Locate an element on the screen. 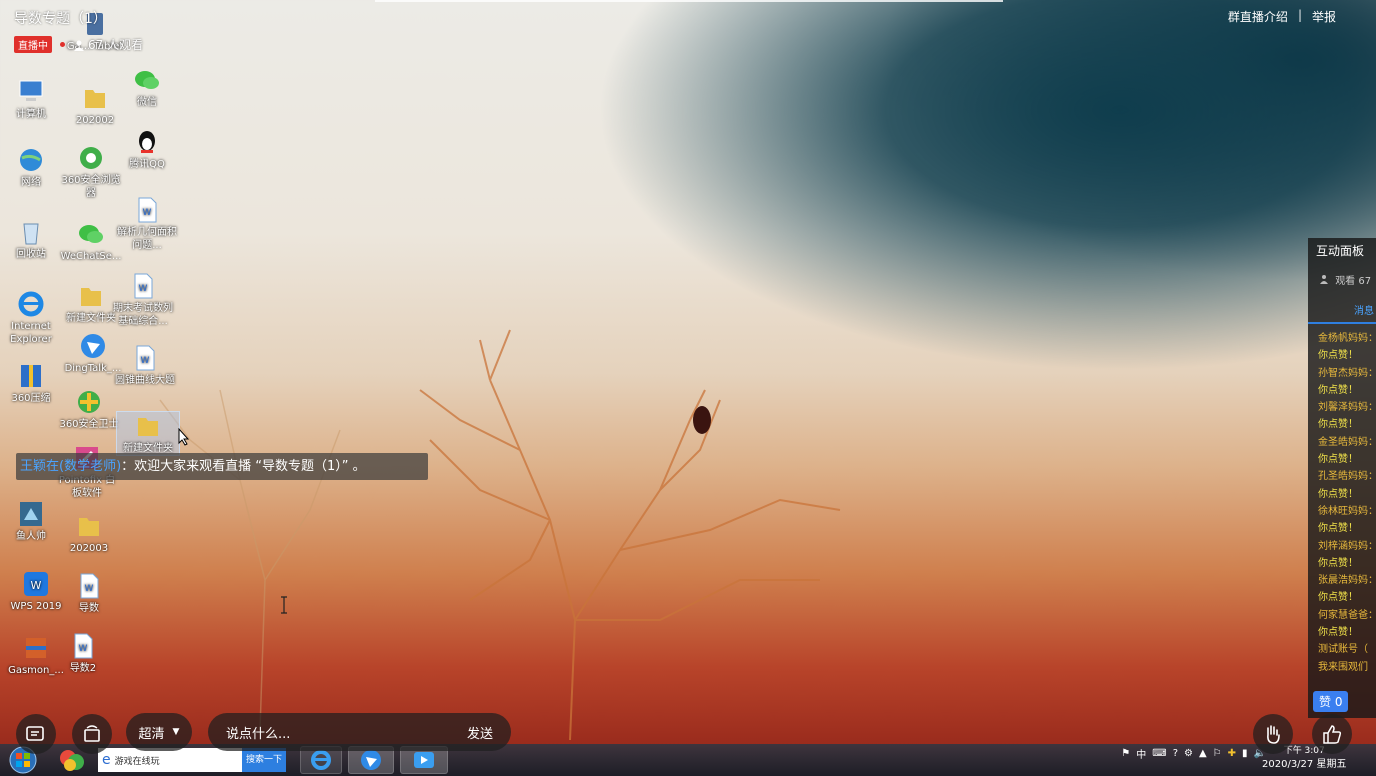 Image resolution: width=1376 pixels, height=776 pixels. desktop-icon-qq: 腾讯QQ is located at coordinates (147, 149).